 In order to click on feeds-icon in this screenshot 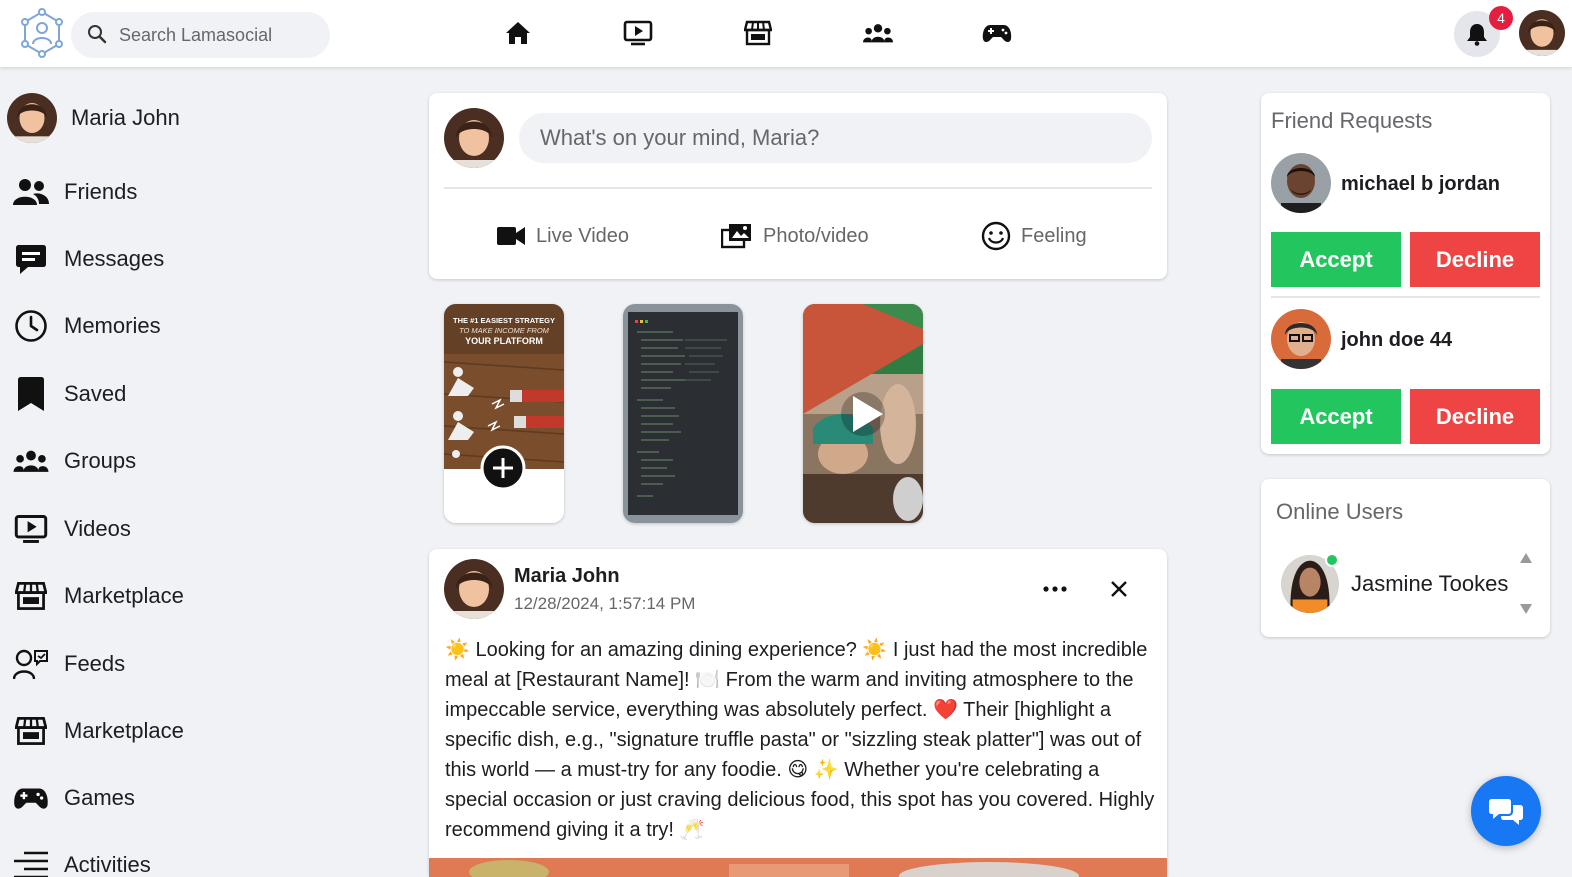, I will do `click(31, 664)`.